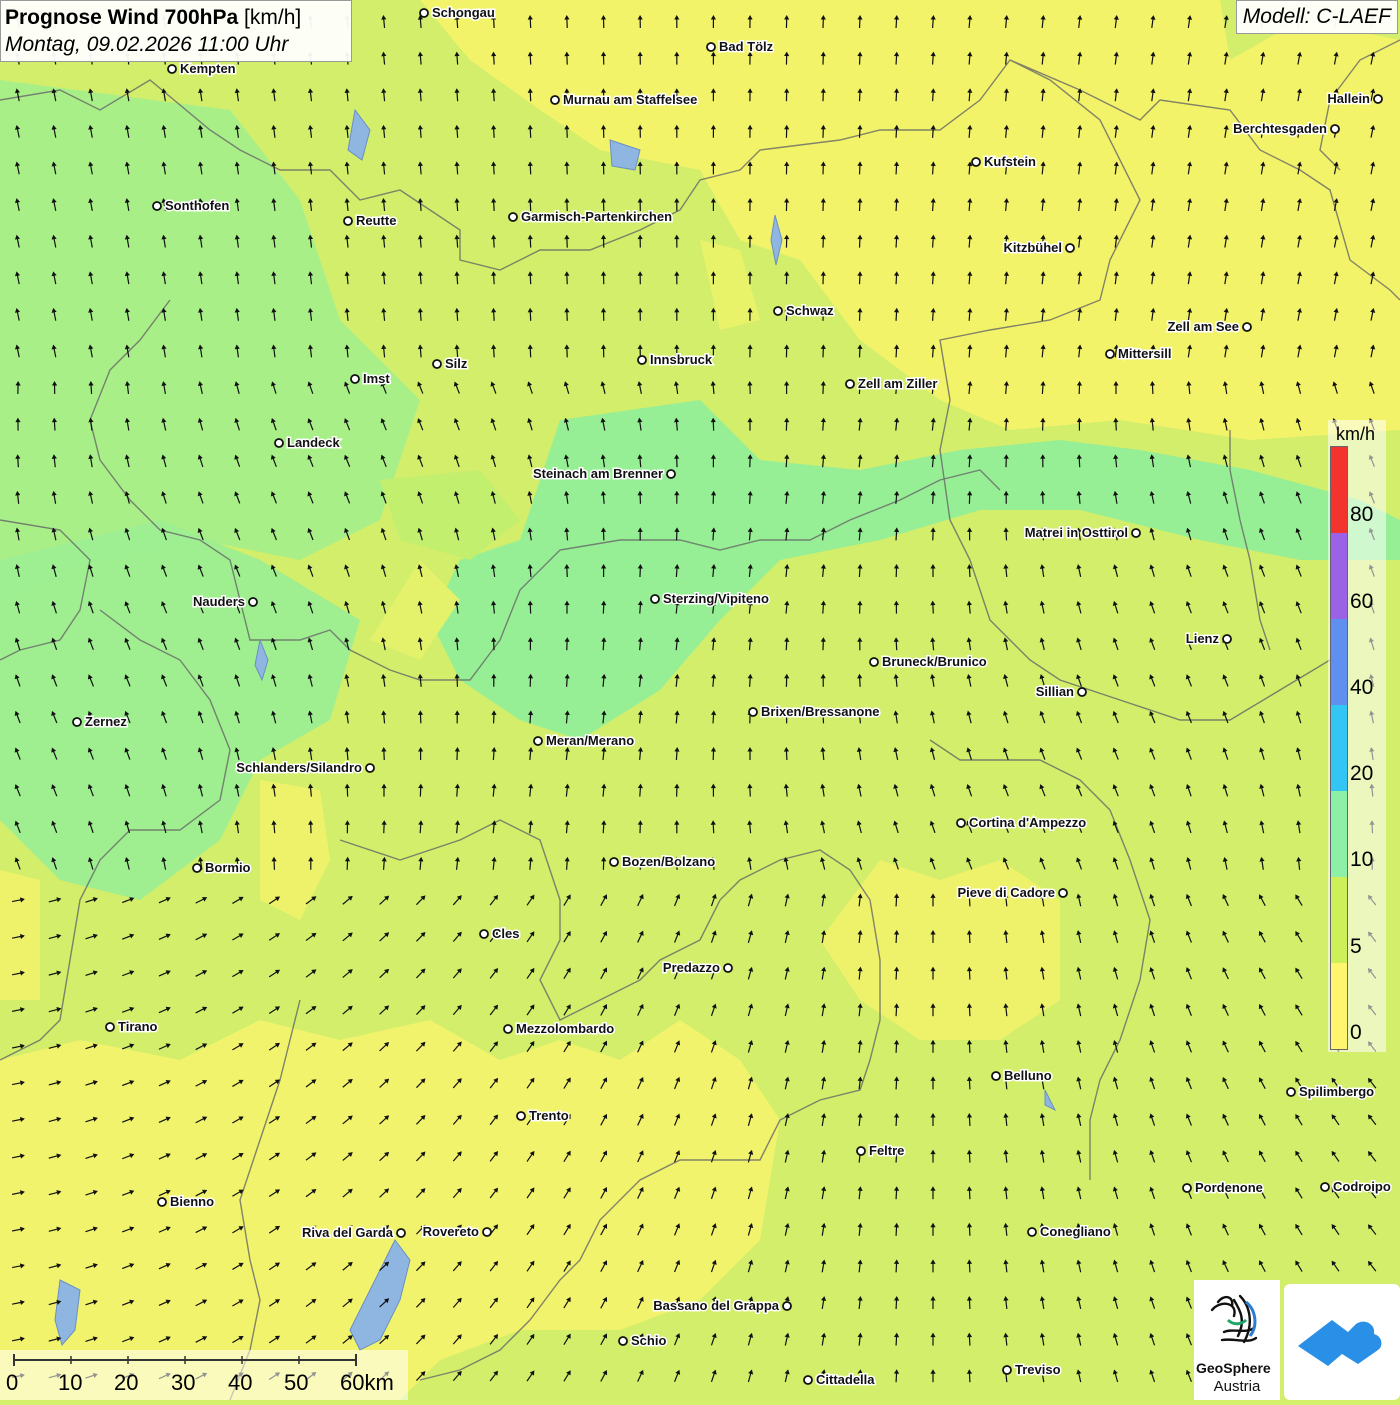 This screenshot has height=1405, width=1400. I want to click on legend-label: 40, so click(1361, 688).